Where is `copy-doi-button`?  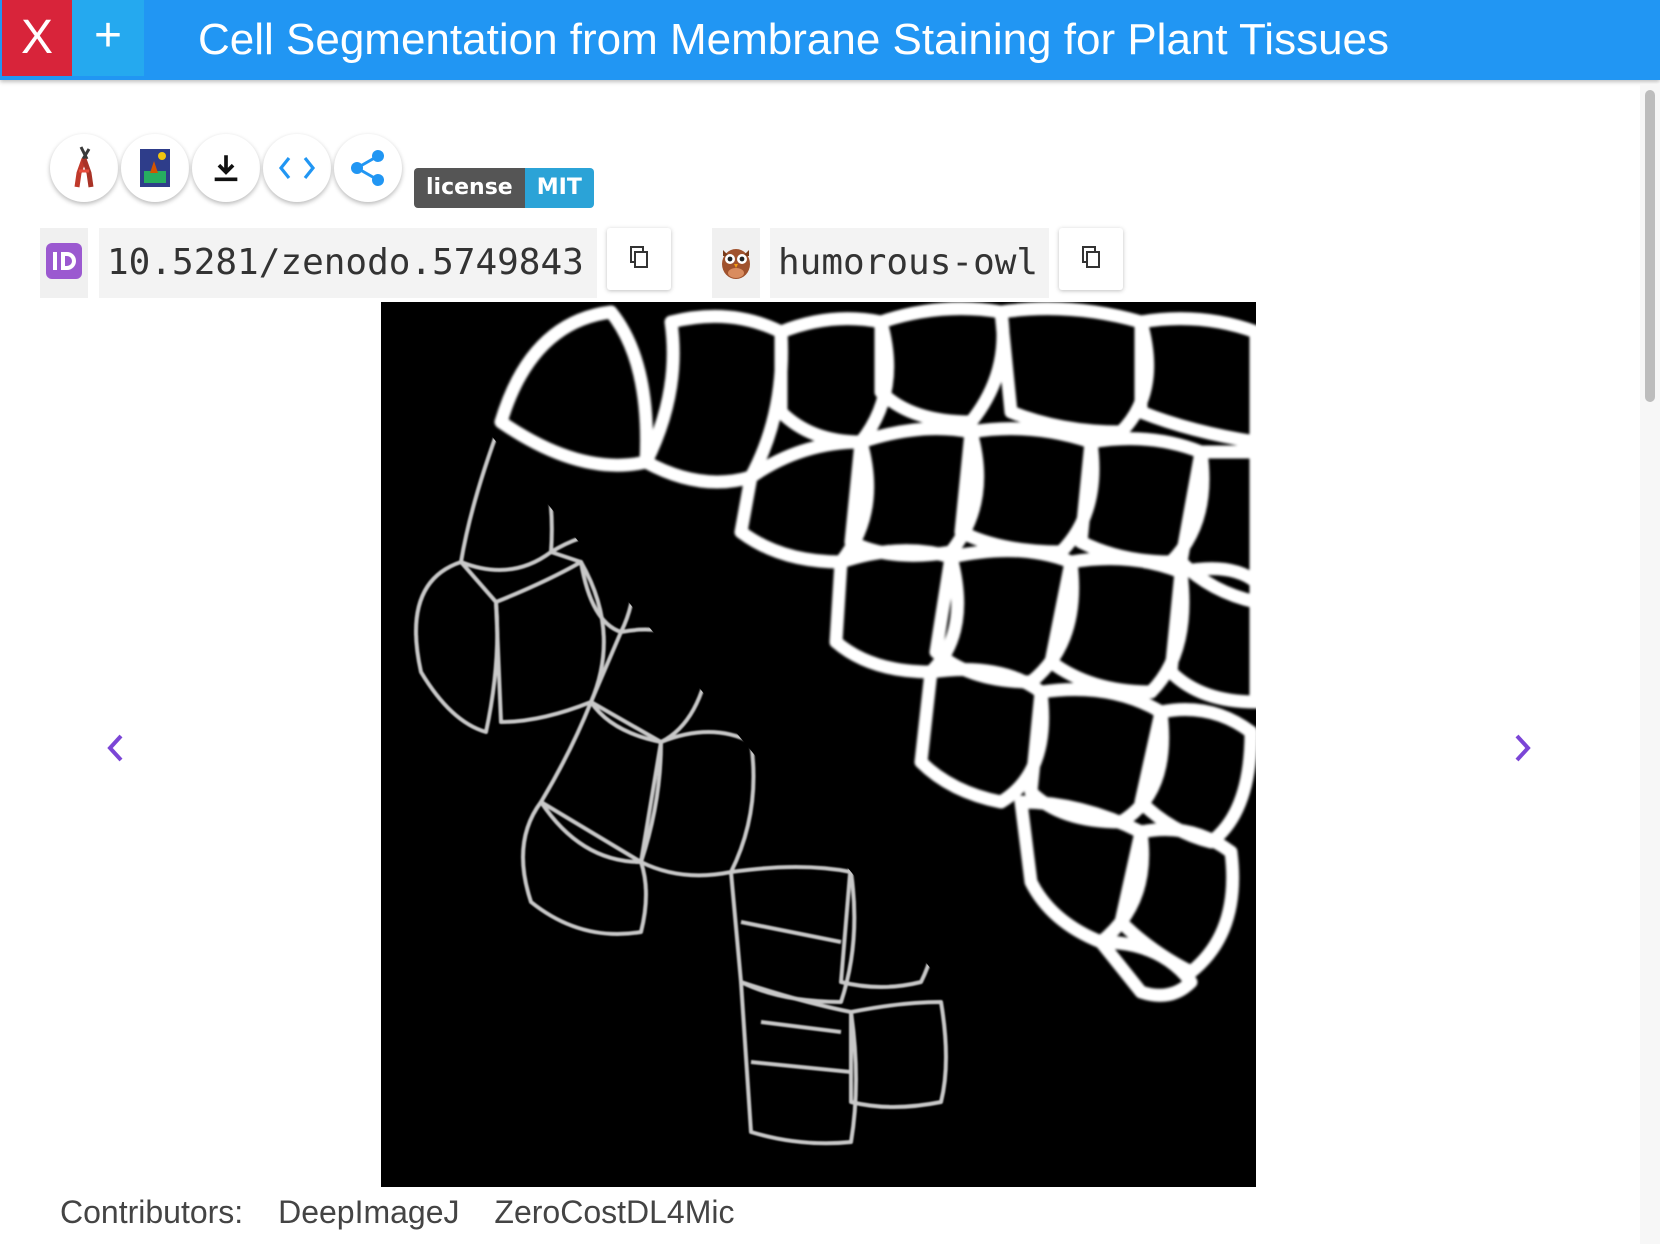 copy-doi-button is located at coordinates (639, 259).